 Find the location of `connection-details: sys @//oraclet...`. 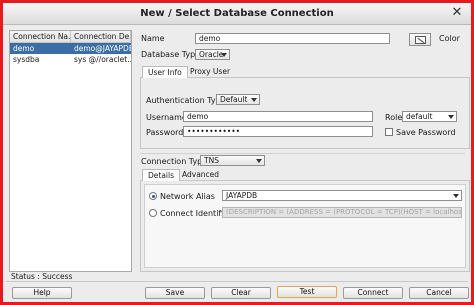

connection-details: sys @//oraclet... is located at coordinates (102, 59).